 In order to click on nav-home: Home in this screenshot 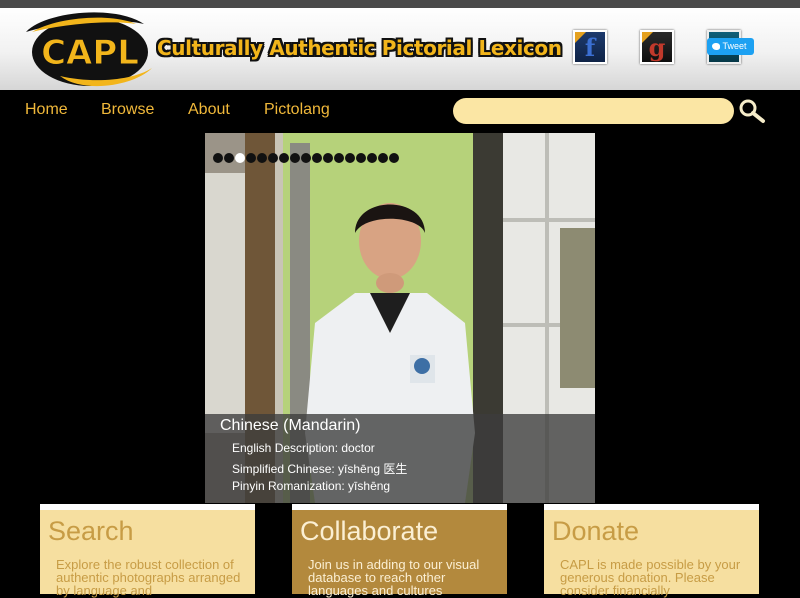, I will do `click(46, 111)`.